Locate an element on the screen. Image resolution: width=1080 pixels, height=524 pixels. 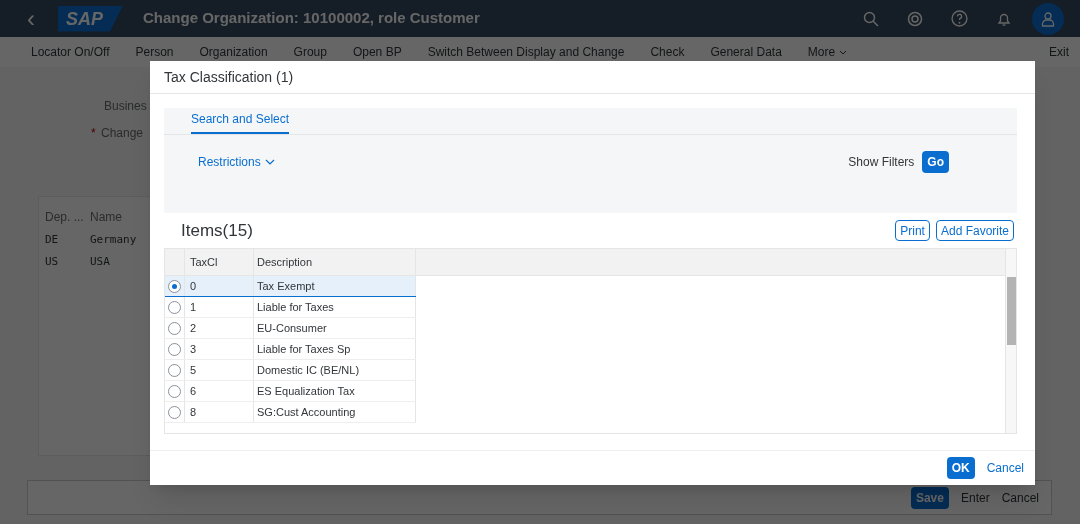
column-header: TaxCl is located at coordinates (204, 262).